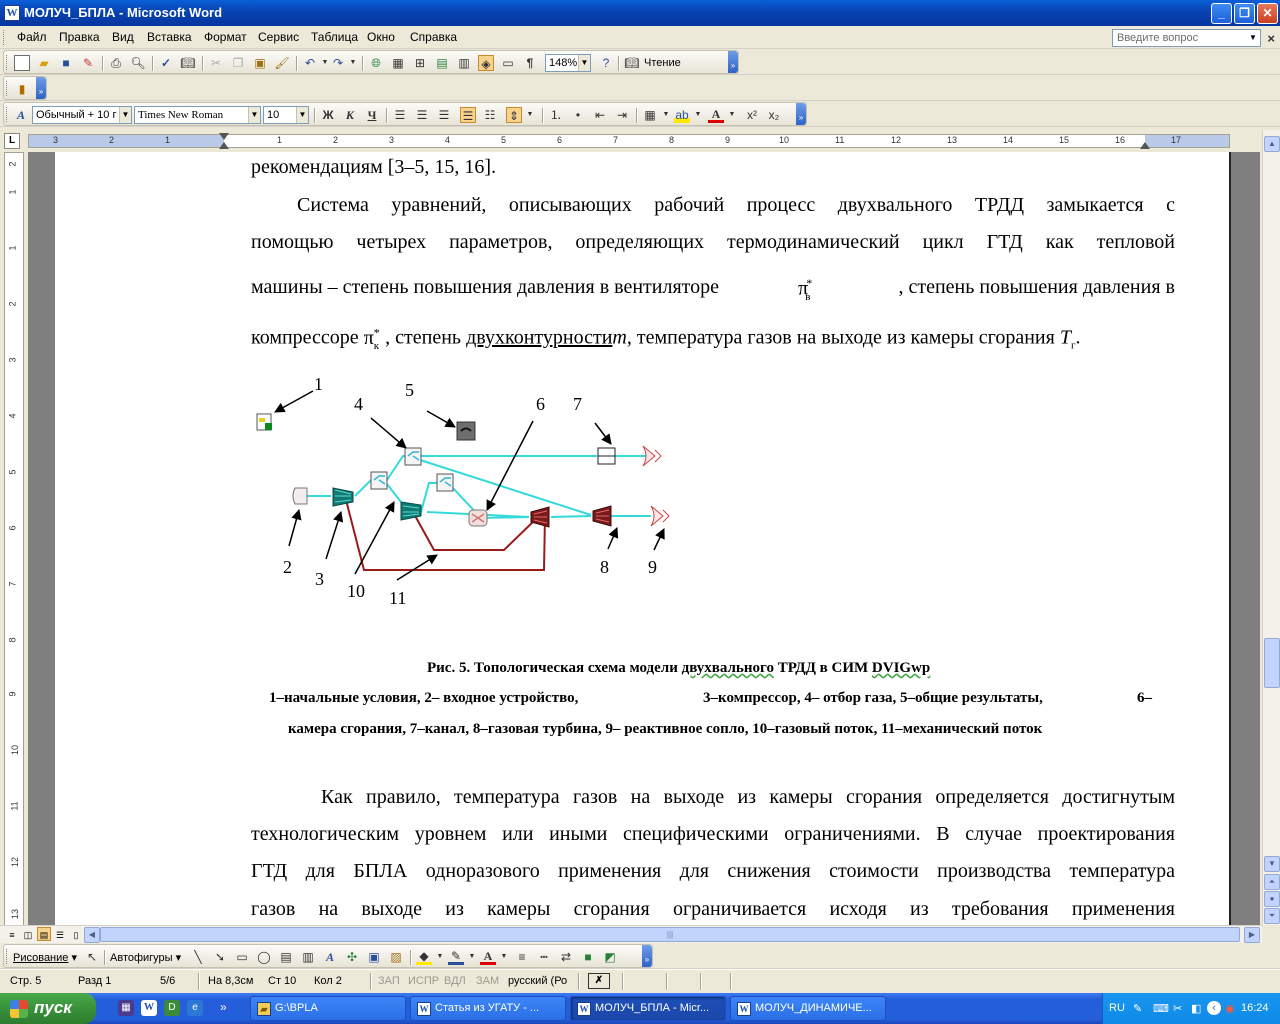 This screenshot has height=1024, width=1280. I want to click on align-center-icon: ☰, so click(422, 115).